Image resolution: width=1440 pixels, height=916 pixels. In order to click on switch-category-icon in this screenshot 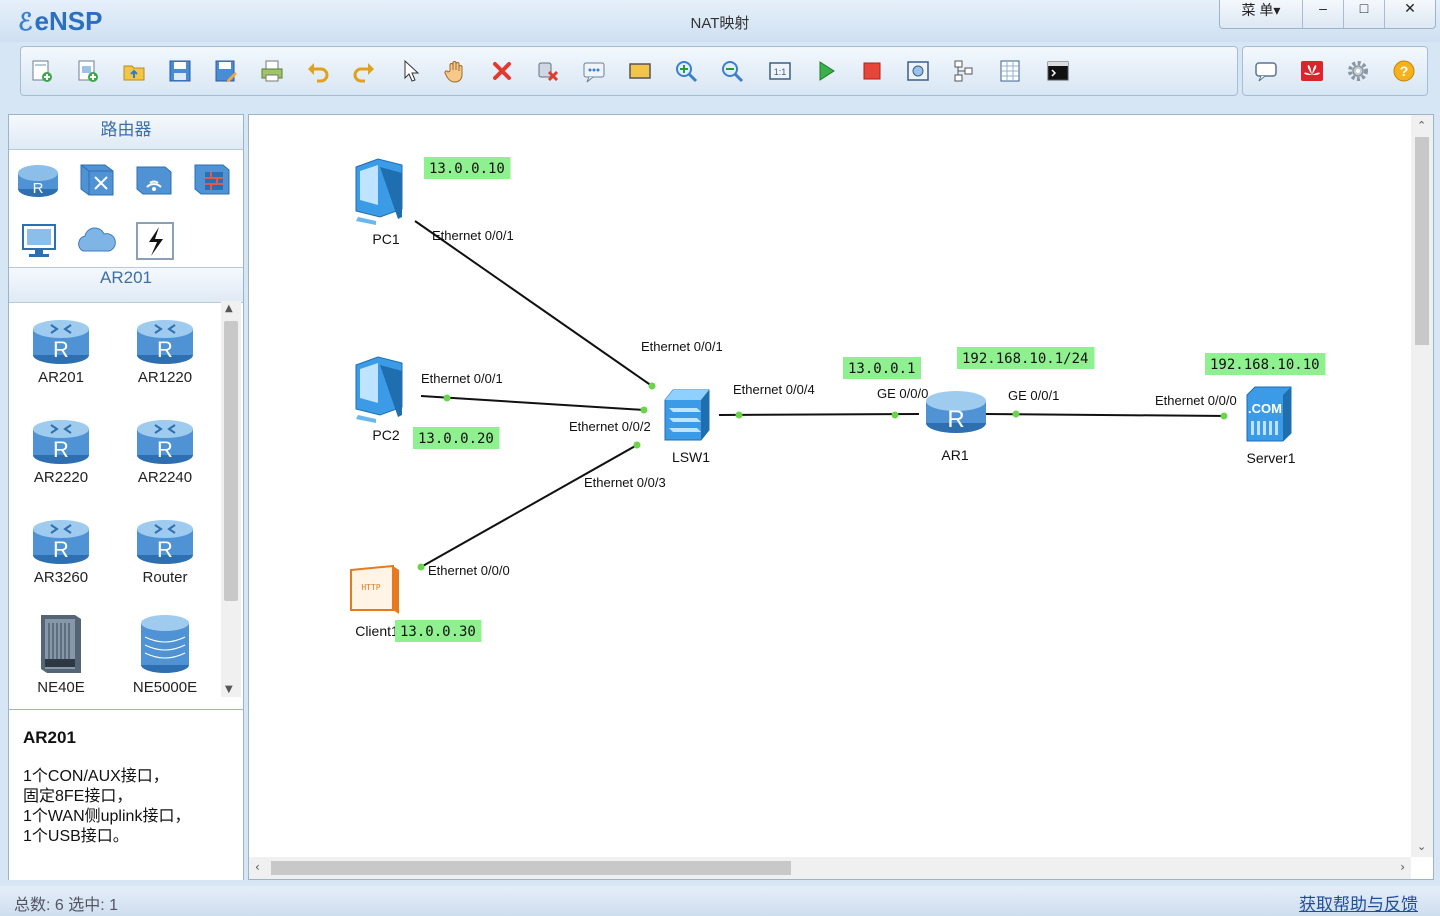, I will do `click(96, 179)`.